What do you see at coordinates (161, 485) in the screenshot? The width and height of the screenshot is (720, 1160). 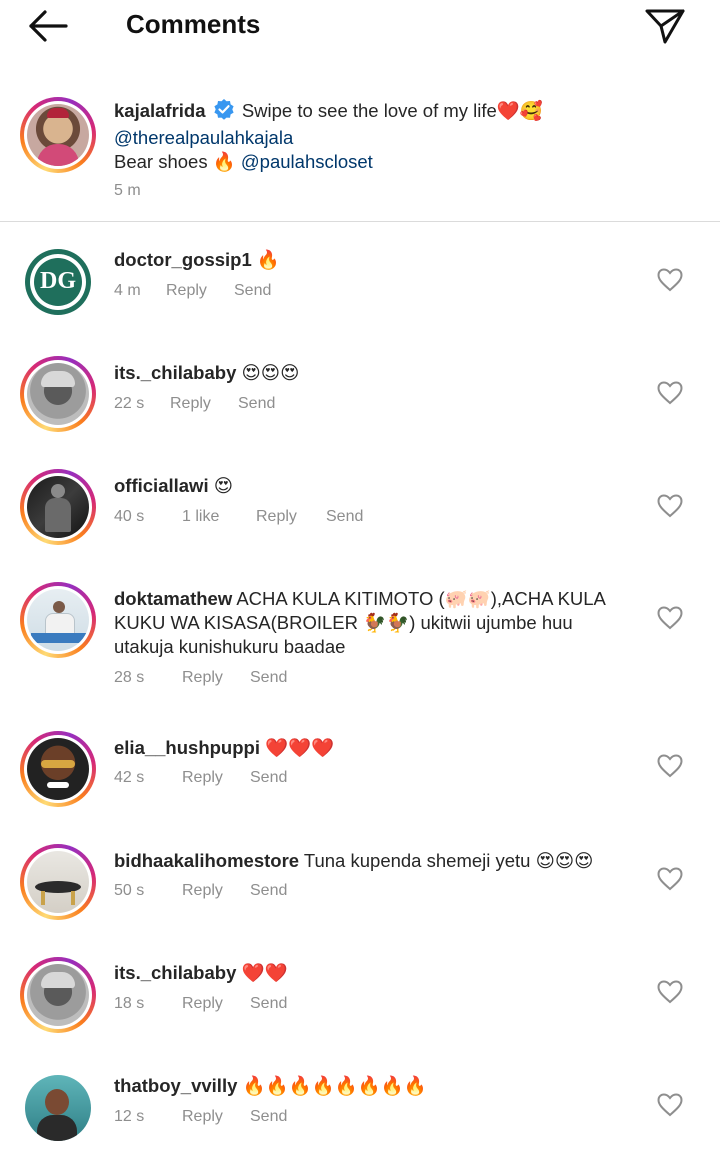 I see `comment-username: officiallawi` at bounding box center [161, 485].